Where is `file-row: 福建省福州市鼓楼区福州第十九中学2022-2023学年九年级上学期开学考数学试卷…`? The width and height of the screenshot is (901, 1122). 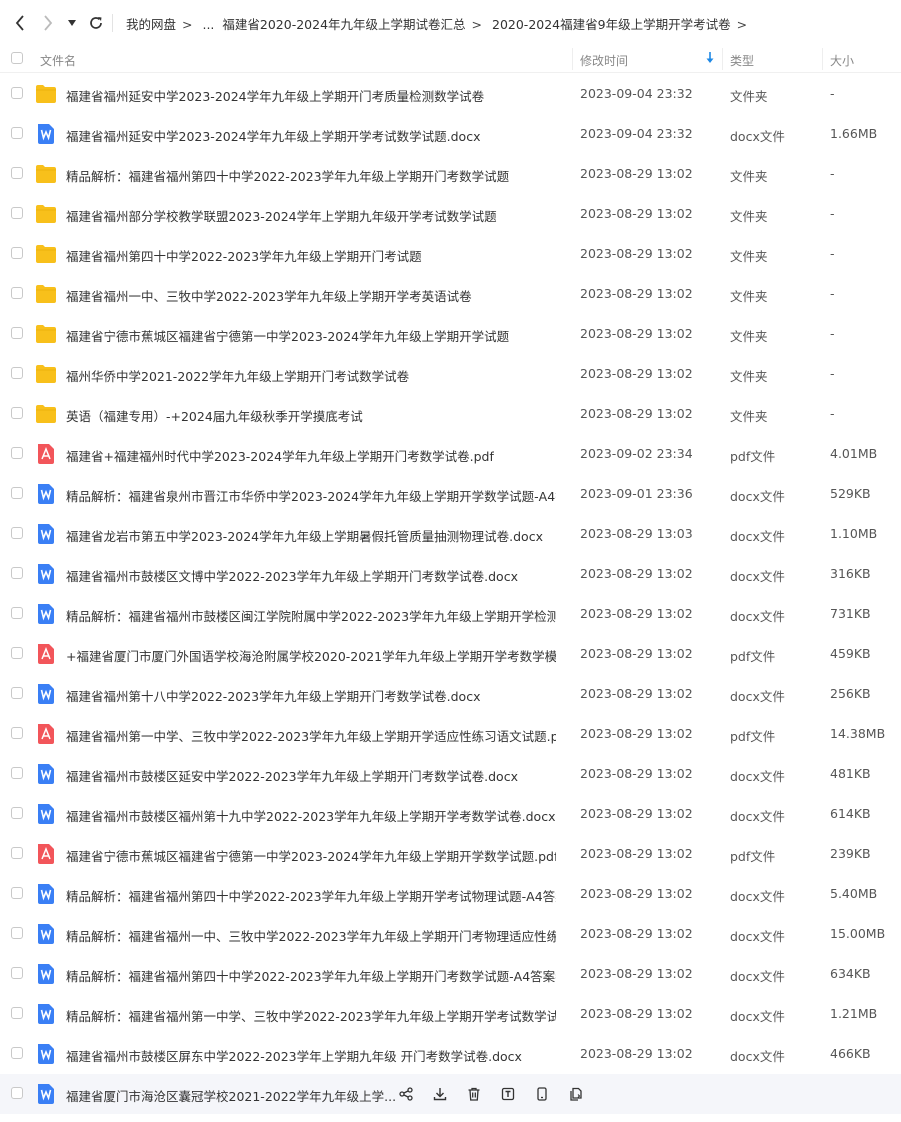
file-row: 福建省福州市鼓楼区福州第十九中学2022-2023学年九年级上学期开学考数学试卷… is located at coordinates (450, 814).